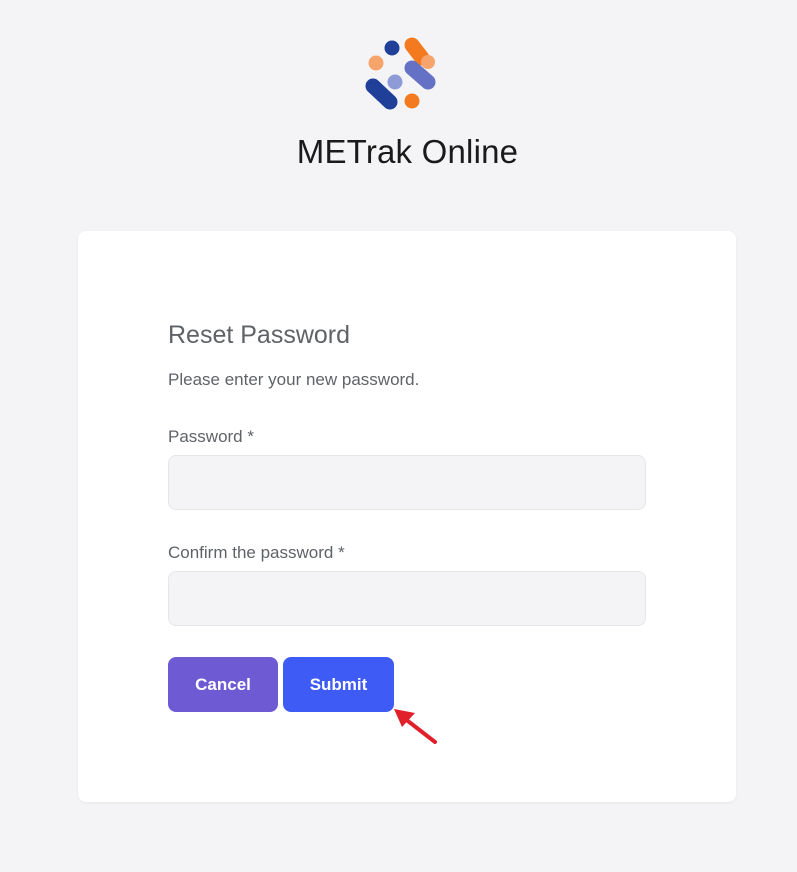 This screenshot has height=872, width=797. What do you see at coordinates (407, 482) in the screenshot?
I see `password-input` at bounding box center [407, 482].